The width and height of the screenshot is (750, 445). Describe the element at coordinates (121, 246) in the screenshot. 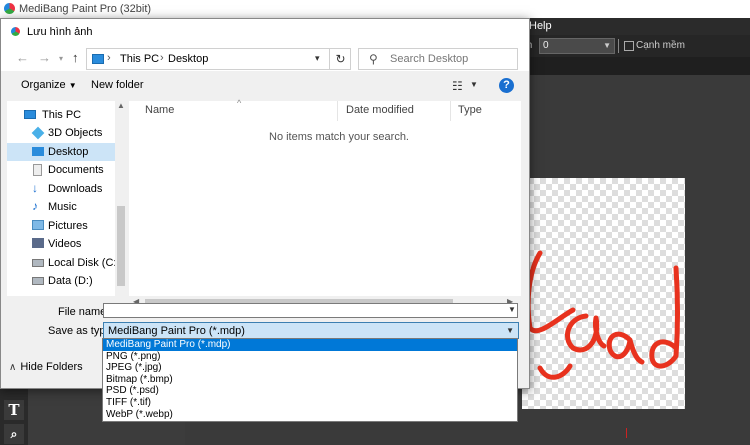

I see `scrollbar-thumb` at that location.